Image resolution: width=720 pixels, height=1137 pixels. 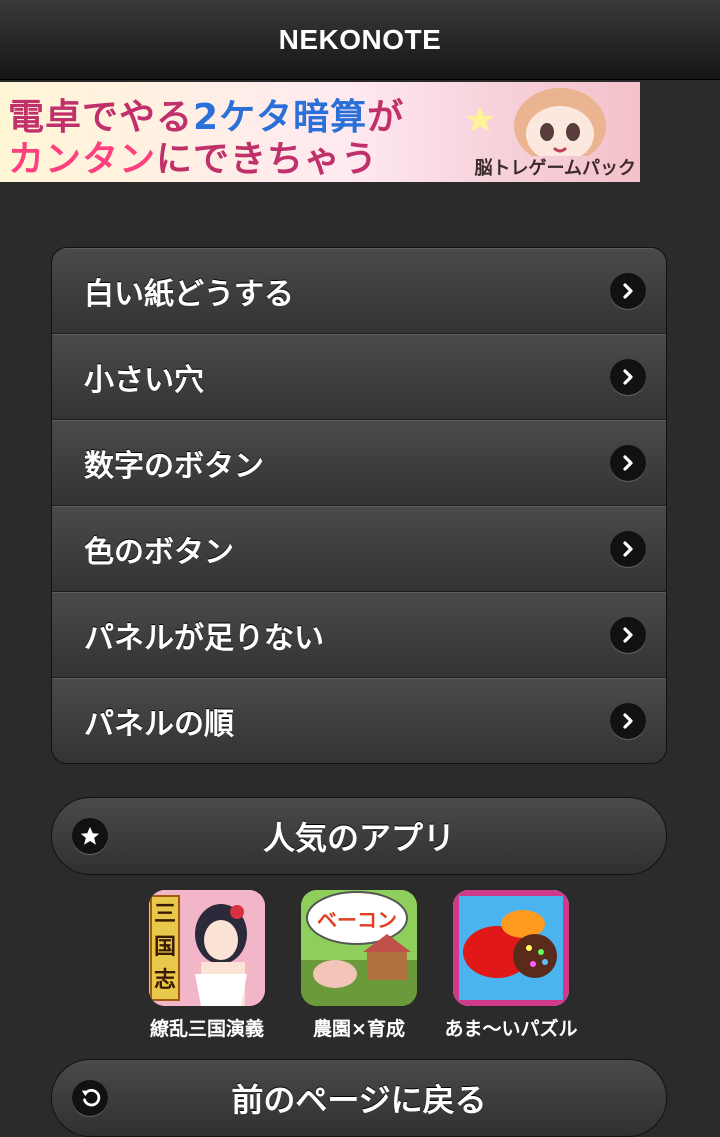 What do you see at coordinates (174, 466) in the screenshot?
I see `menu-item-label: 数字のボタン` at bounding box center [174, 466].